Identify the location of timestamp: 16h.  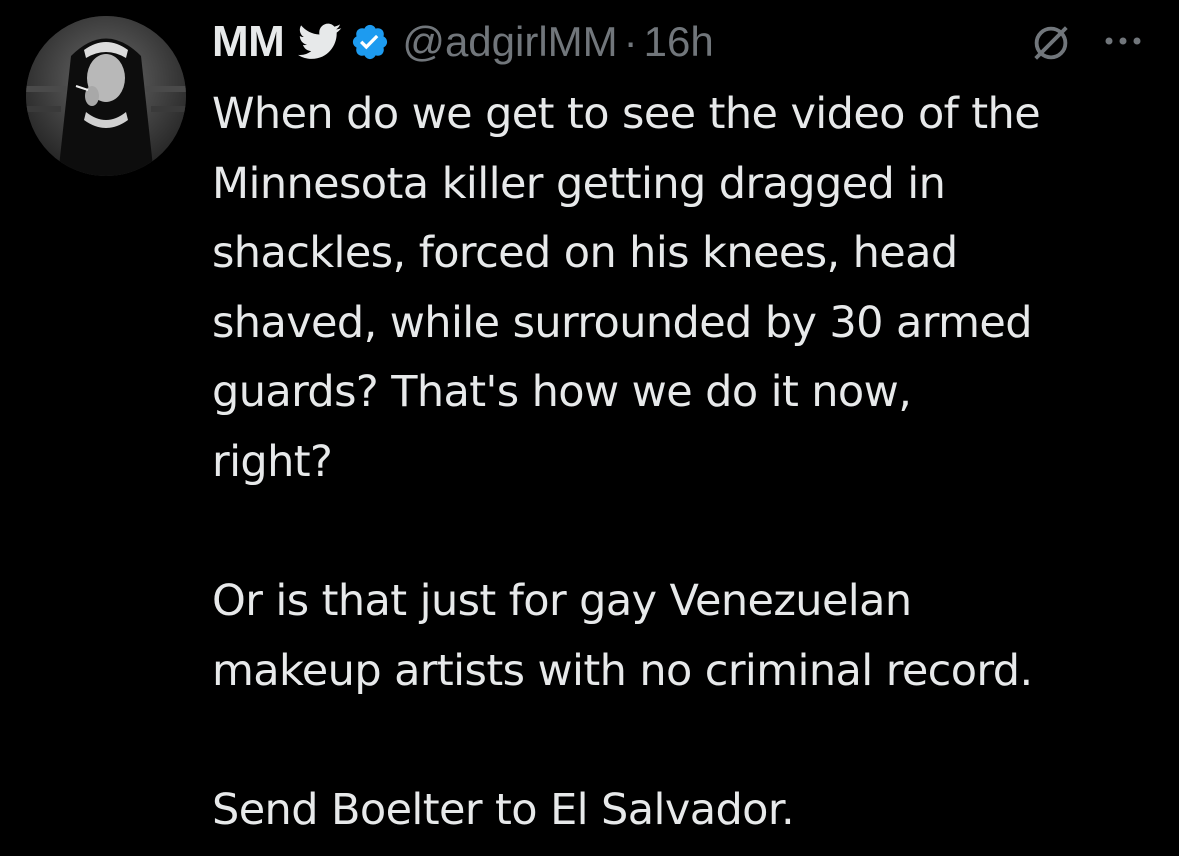
(679, 42).